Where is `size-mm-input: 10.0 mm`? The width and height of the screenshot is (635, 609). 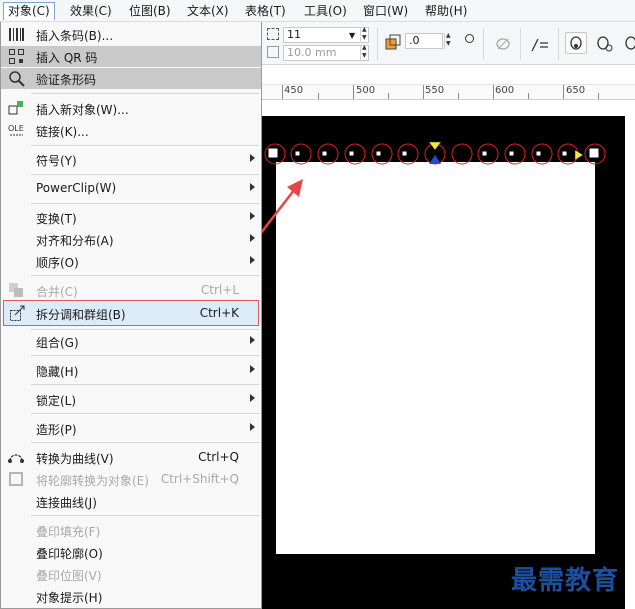 size-mm-input: 10.0 mm is located at coordinates (326, 53).